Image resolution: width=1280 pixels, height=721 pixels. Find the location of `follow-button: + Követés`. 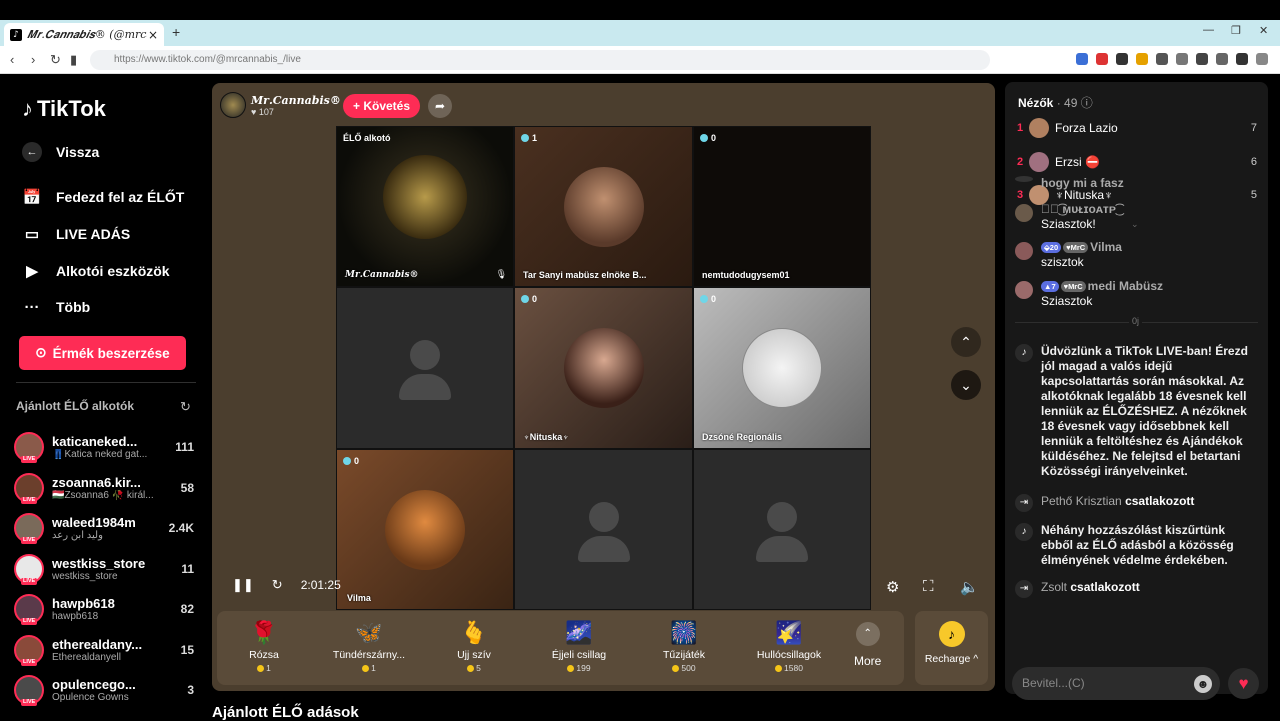

follow-button: + Követés is located at coordinates (382, 106).